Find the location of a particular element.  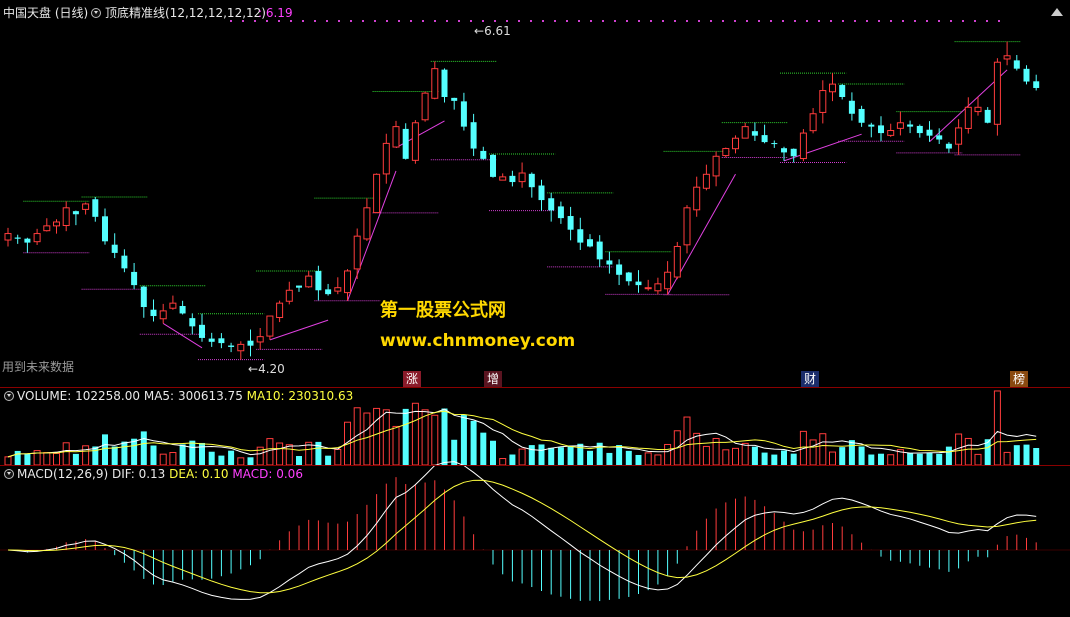

event-tag-bang: 榜 is located at coordinates (1019, 379).